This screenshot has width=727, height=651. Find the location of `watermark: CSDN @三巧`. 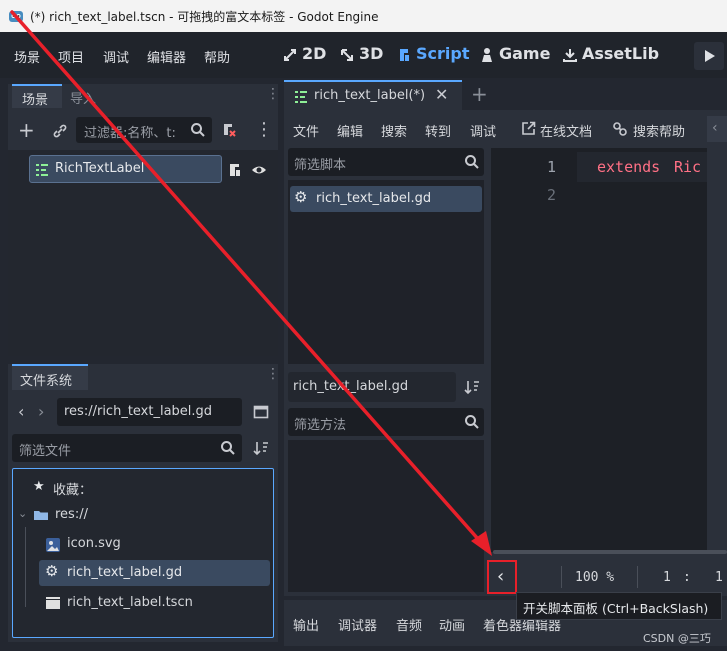

watermark: CSDN @三巧 is located at coordinates (677, 638).